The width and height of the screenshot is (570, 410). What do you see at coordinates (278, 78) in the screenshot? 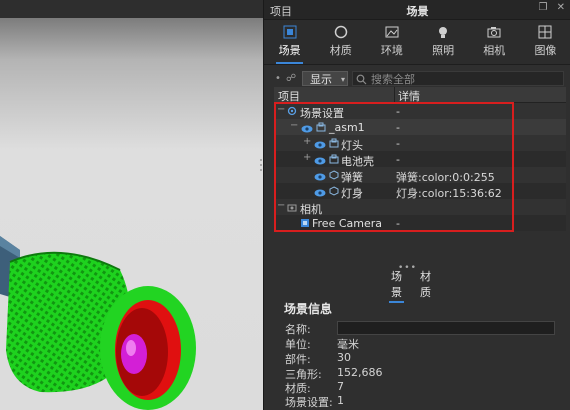
I see `filter-icon: •` at bounding box center [278, 78].